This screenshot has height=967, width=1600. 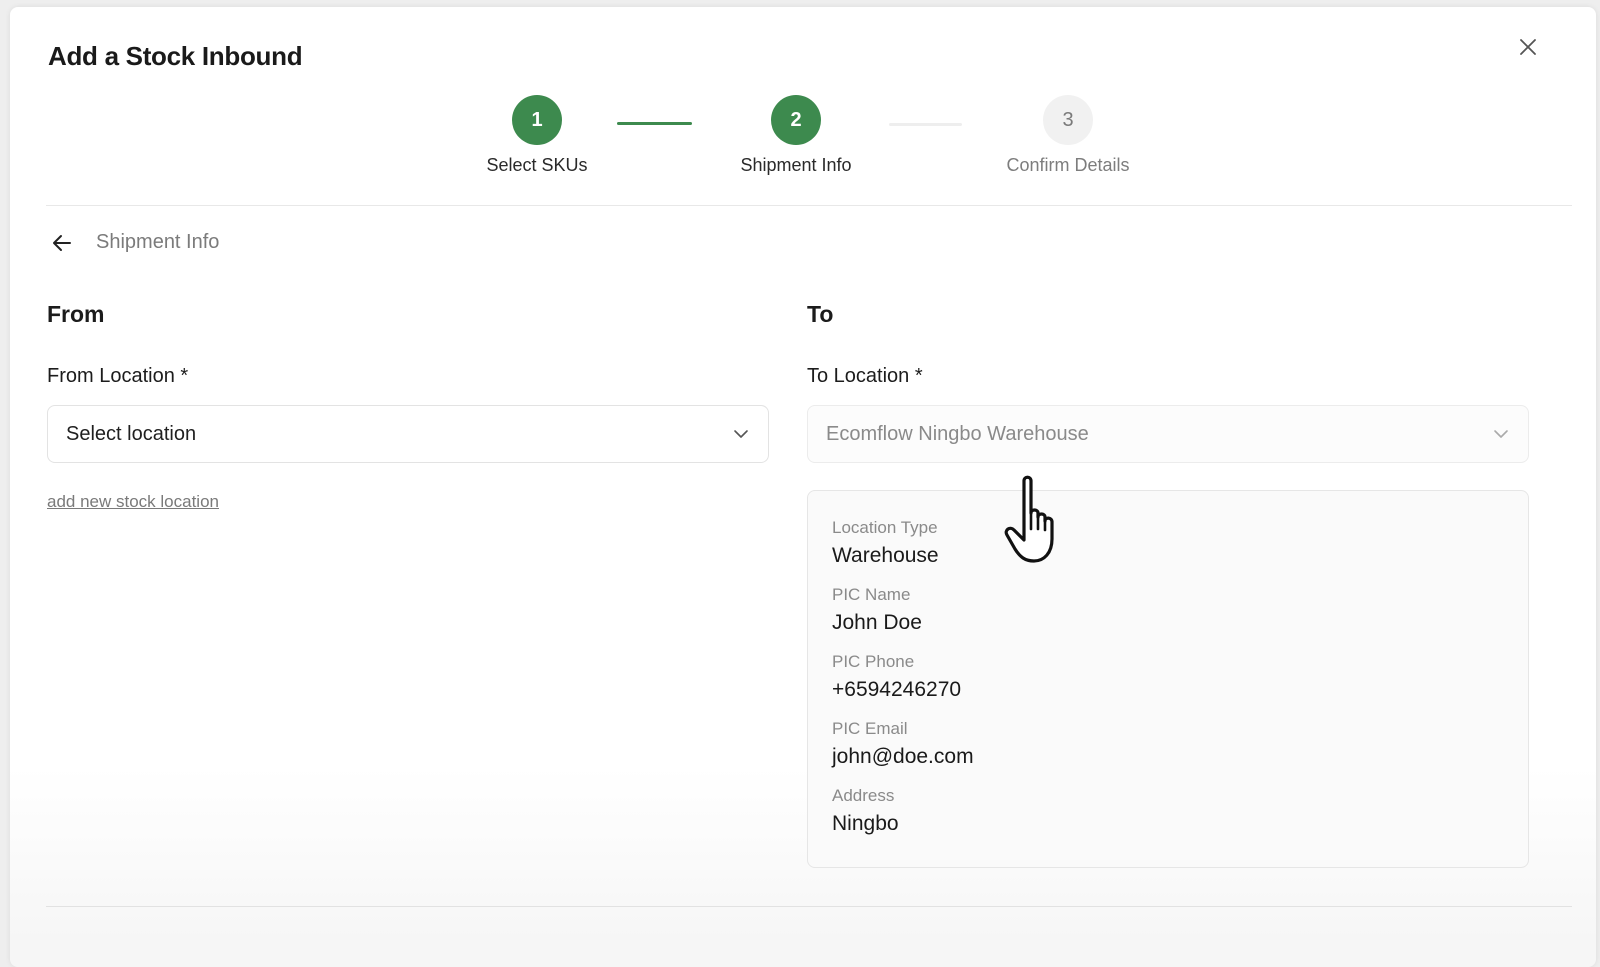 What do you see at coordinates (175, 56) in the screenshot?
I see `modal-title: Add a Stock Inbound` at bounding box center [175, 56].